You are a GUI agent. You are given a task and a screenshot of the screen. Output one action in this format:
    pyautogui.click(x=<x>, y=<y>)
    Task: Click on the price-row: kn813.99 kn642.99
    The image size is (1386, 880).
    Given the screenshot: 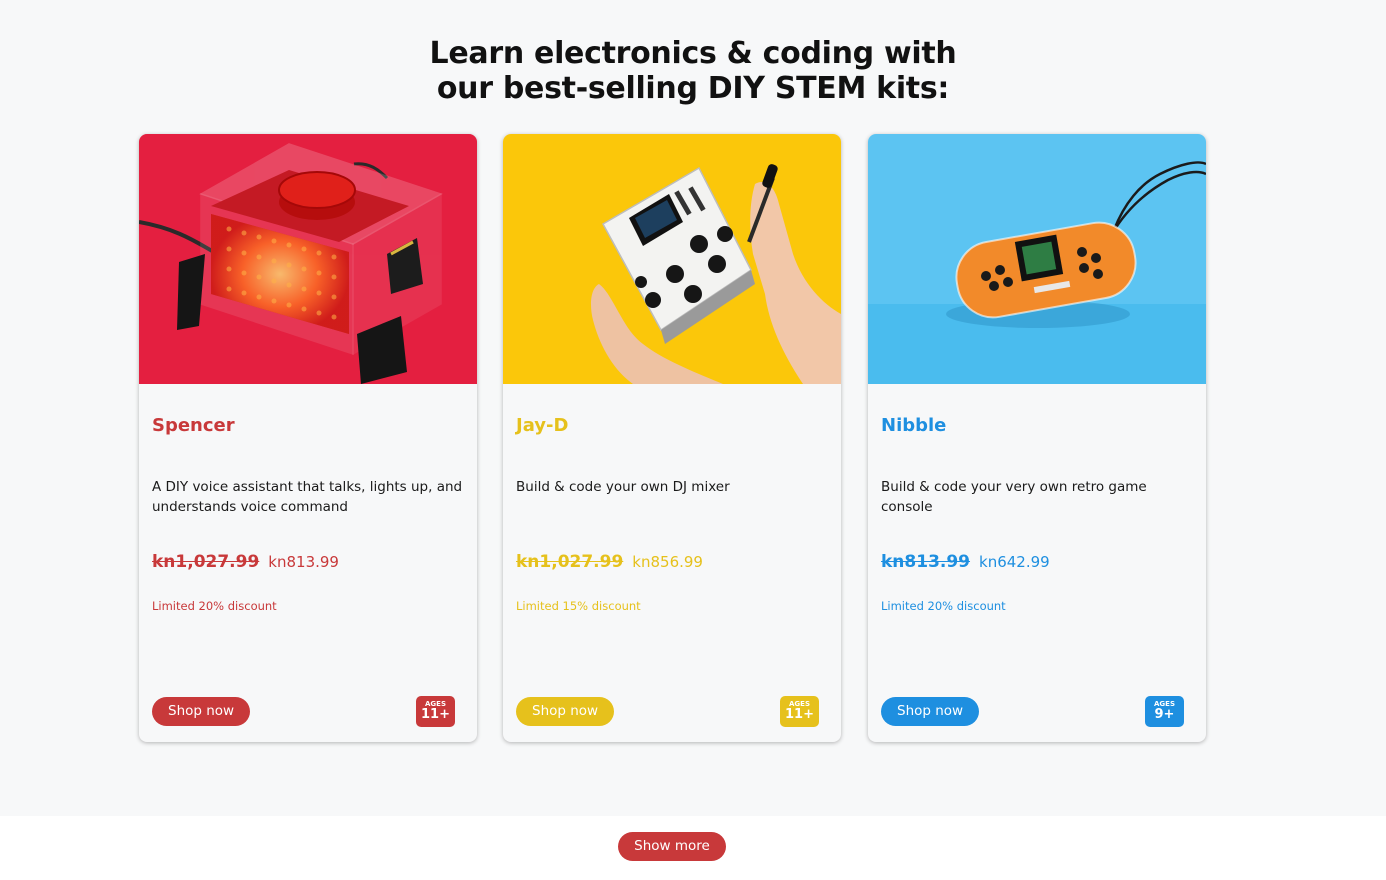 What is the action you would take?
    pyautogui.click(x=965, y=562)
    